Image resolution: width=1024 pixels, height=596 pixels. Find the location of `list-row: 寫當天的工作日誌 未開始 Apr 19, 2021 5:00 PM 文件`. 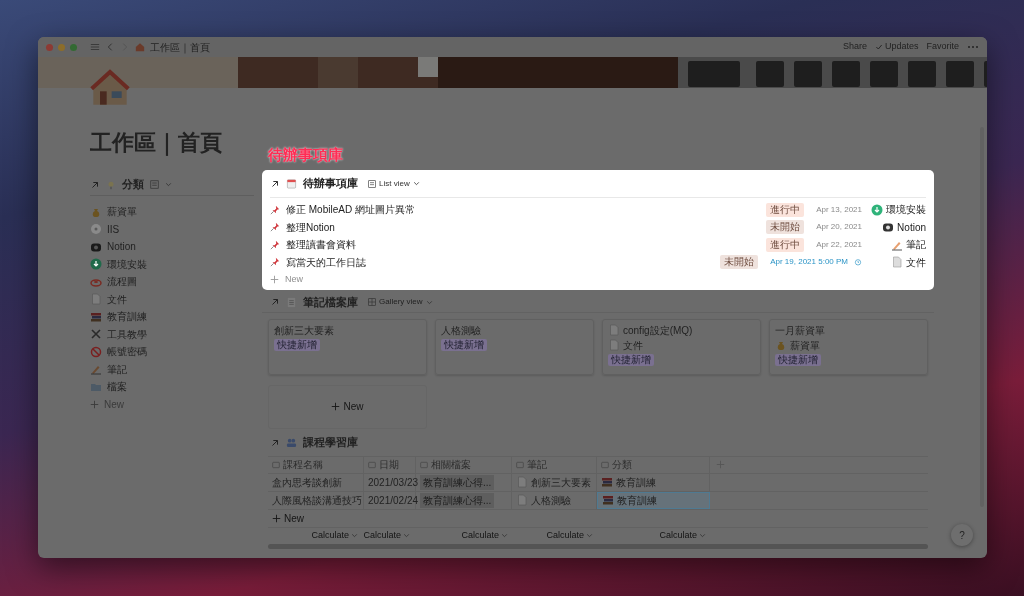

list-row: 寫當天的工作日誌 未開始 Apr 19, 2021 5:00 PM 文件 is located at coordinates (598, 262).